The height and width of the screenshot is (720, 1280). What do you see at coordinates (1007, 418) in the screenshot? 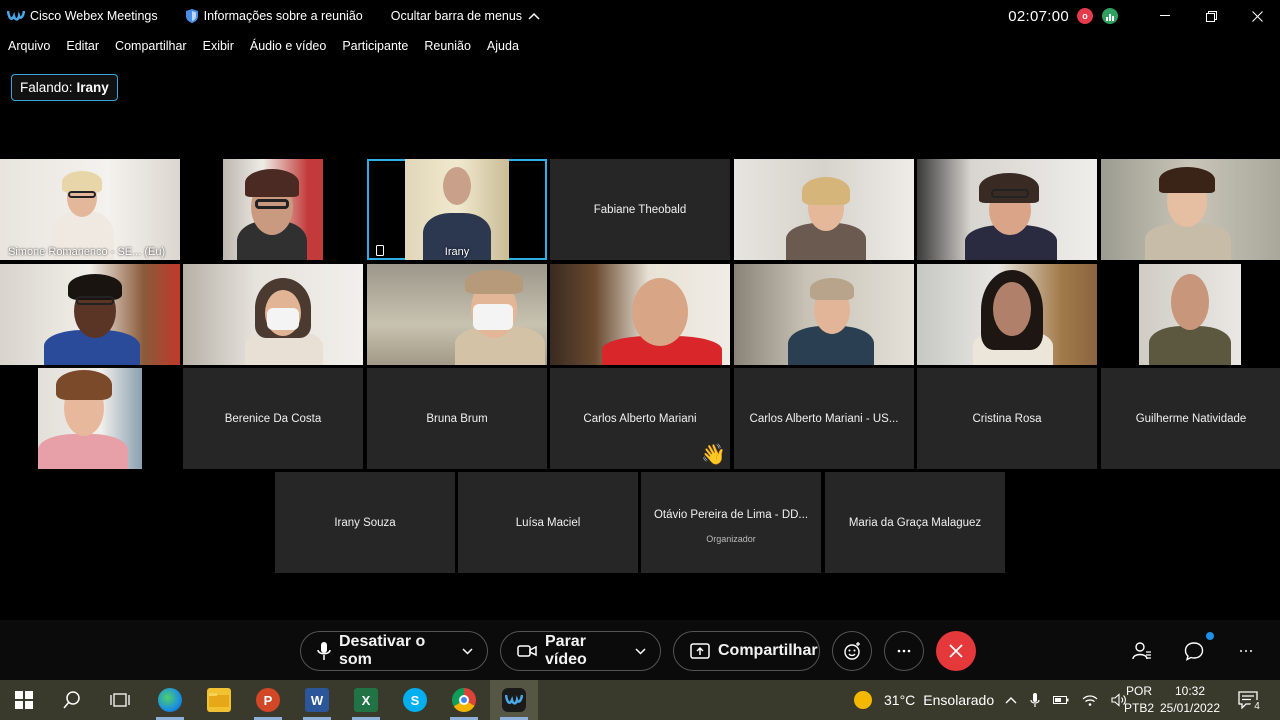
I see `tile-cristina: Cristina Rosa` at bounding box center [1007, 418].